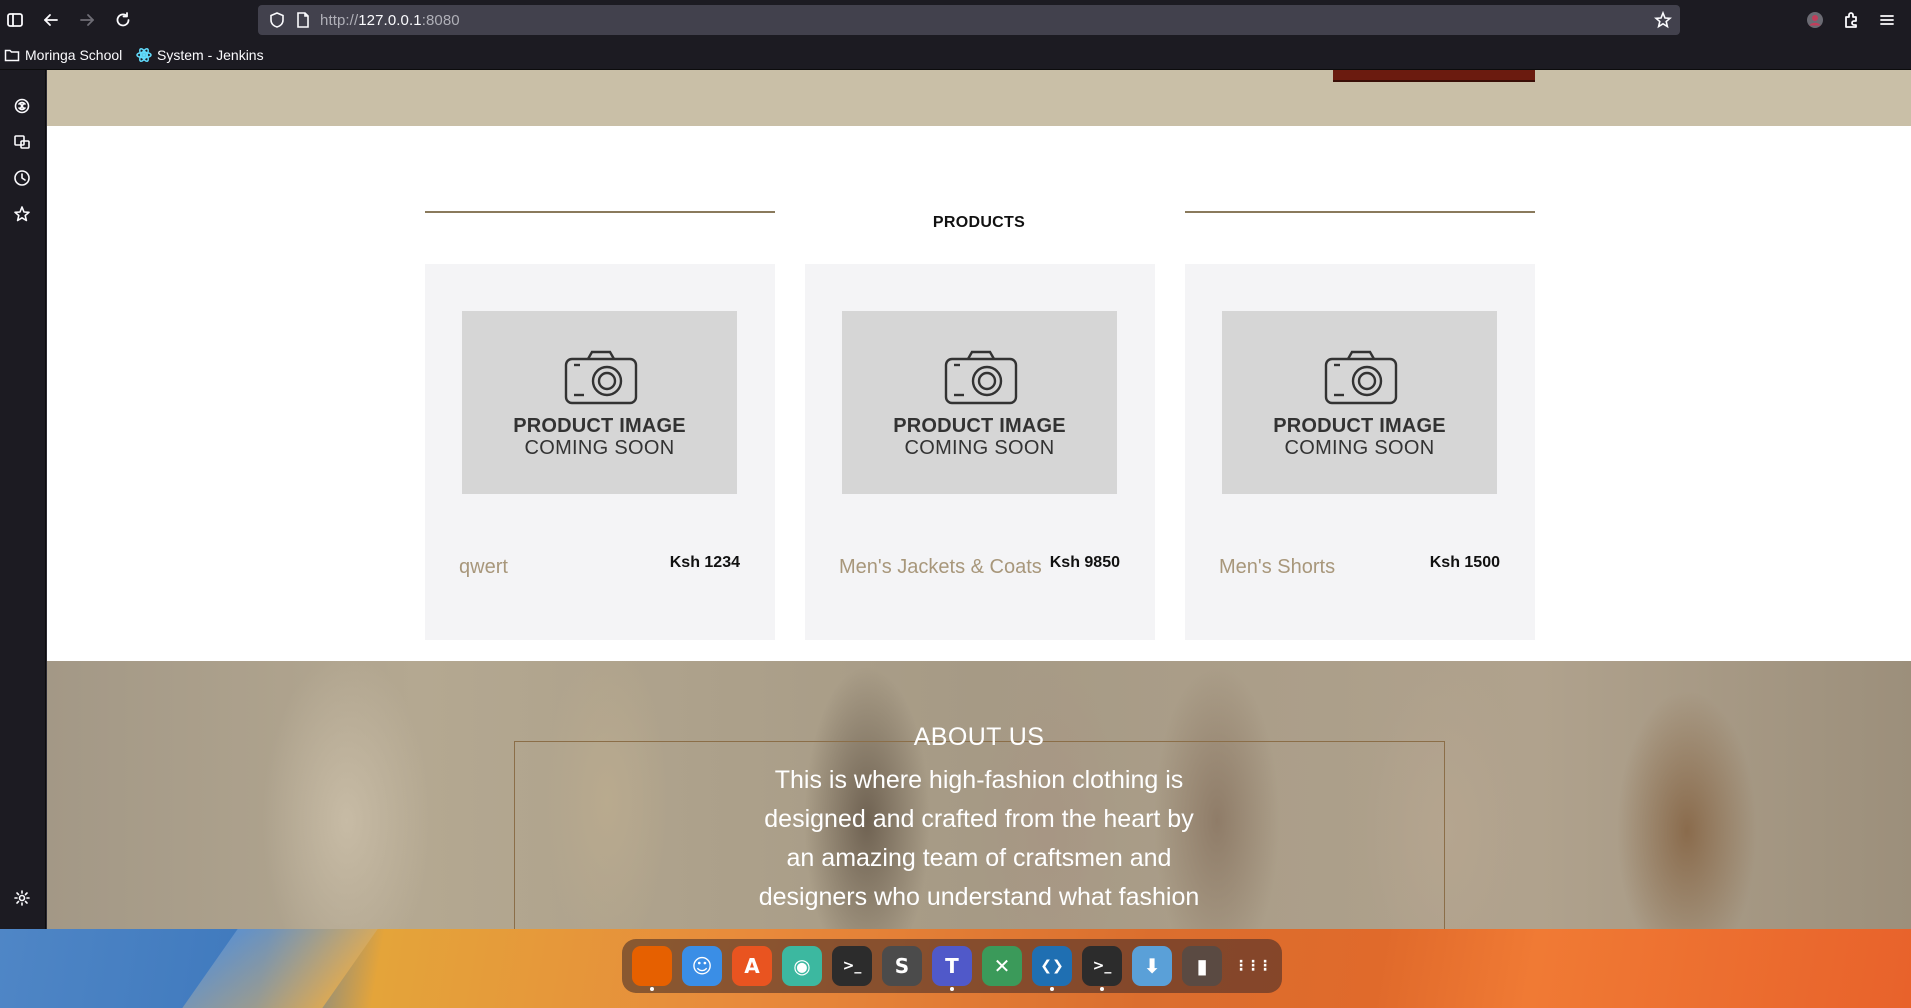 This screenshot has width=1911, height=1008. I want to click on extensions-icon, so click(1851, 20).